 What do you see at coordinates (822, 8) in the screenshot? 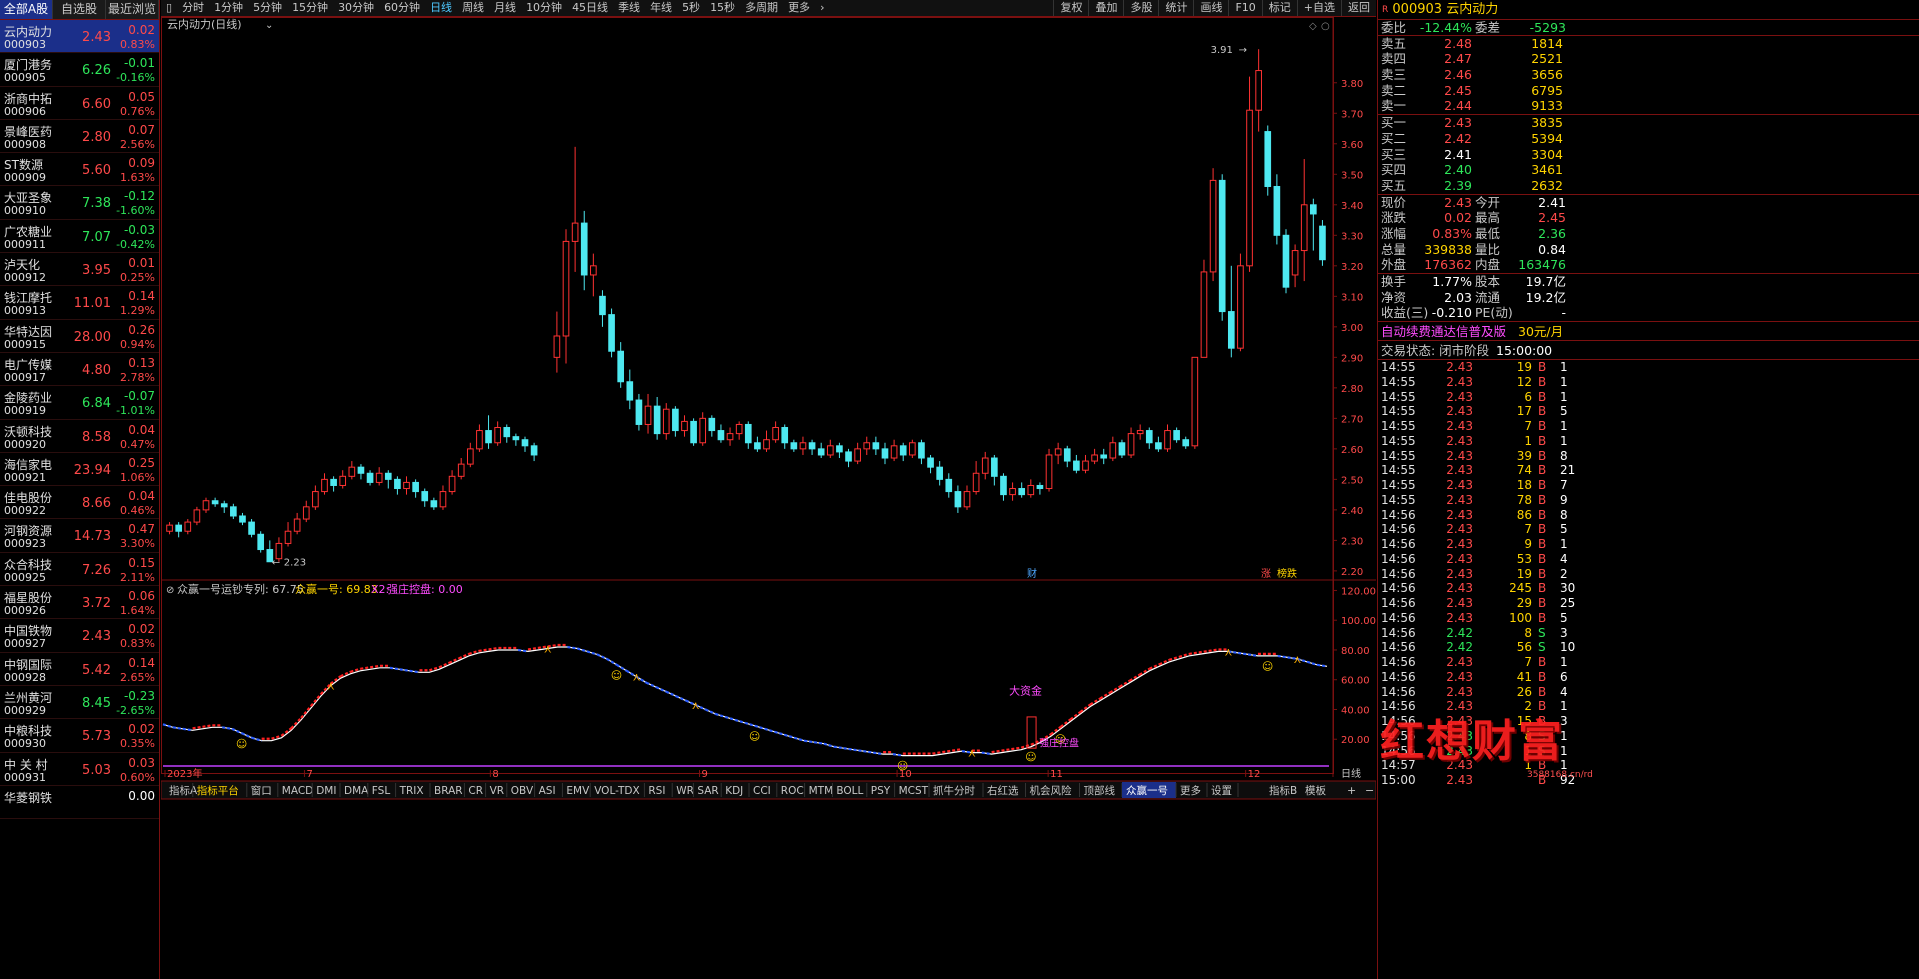
I see `more-arrow-icon: ›` at bounding box center [822, 8].